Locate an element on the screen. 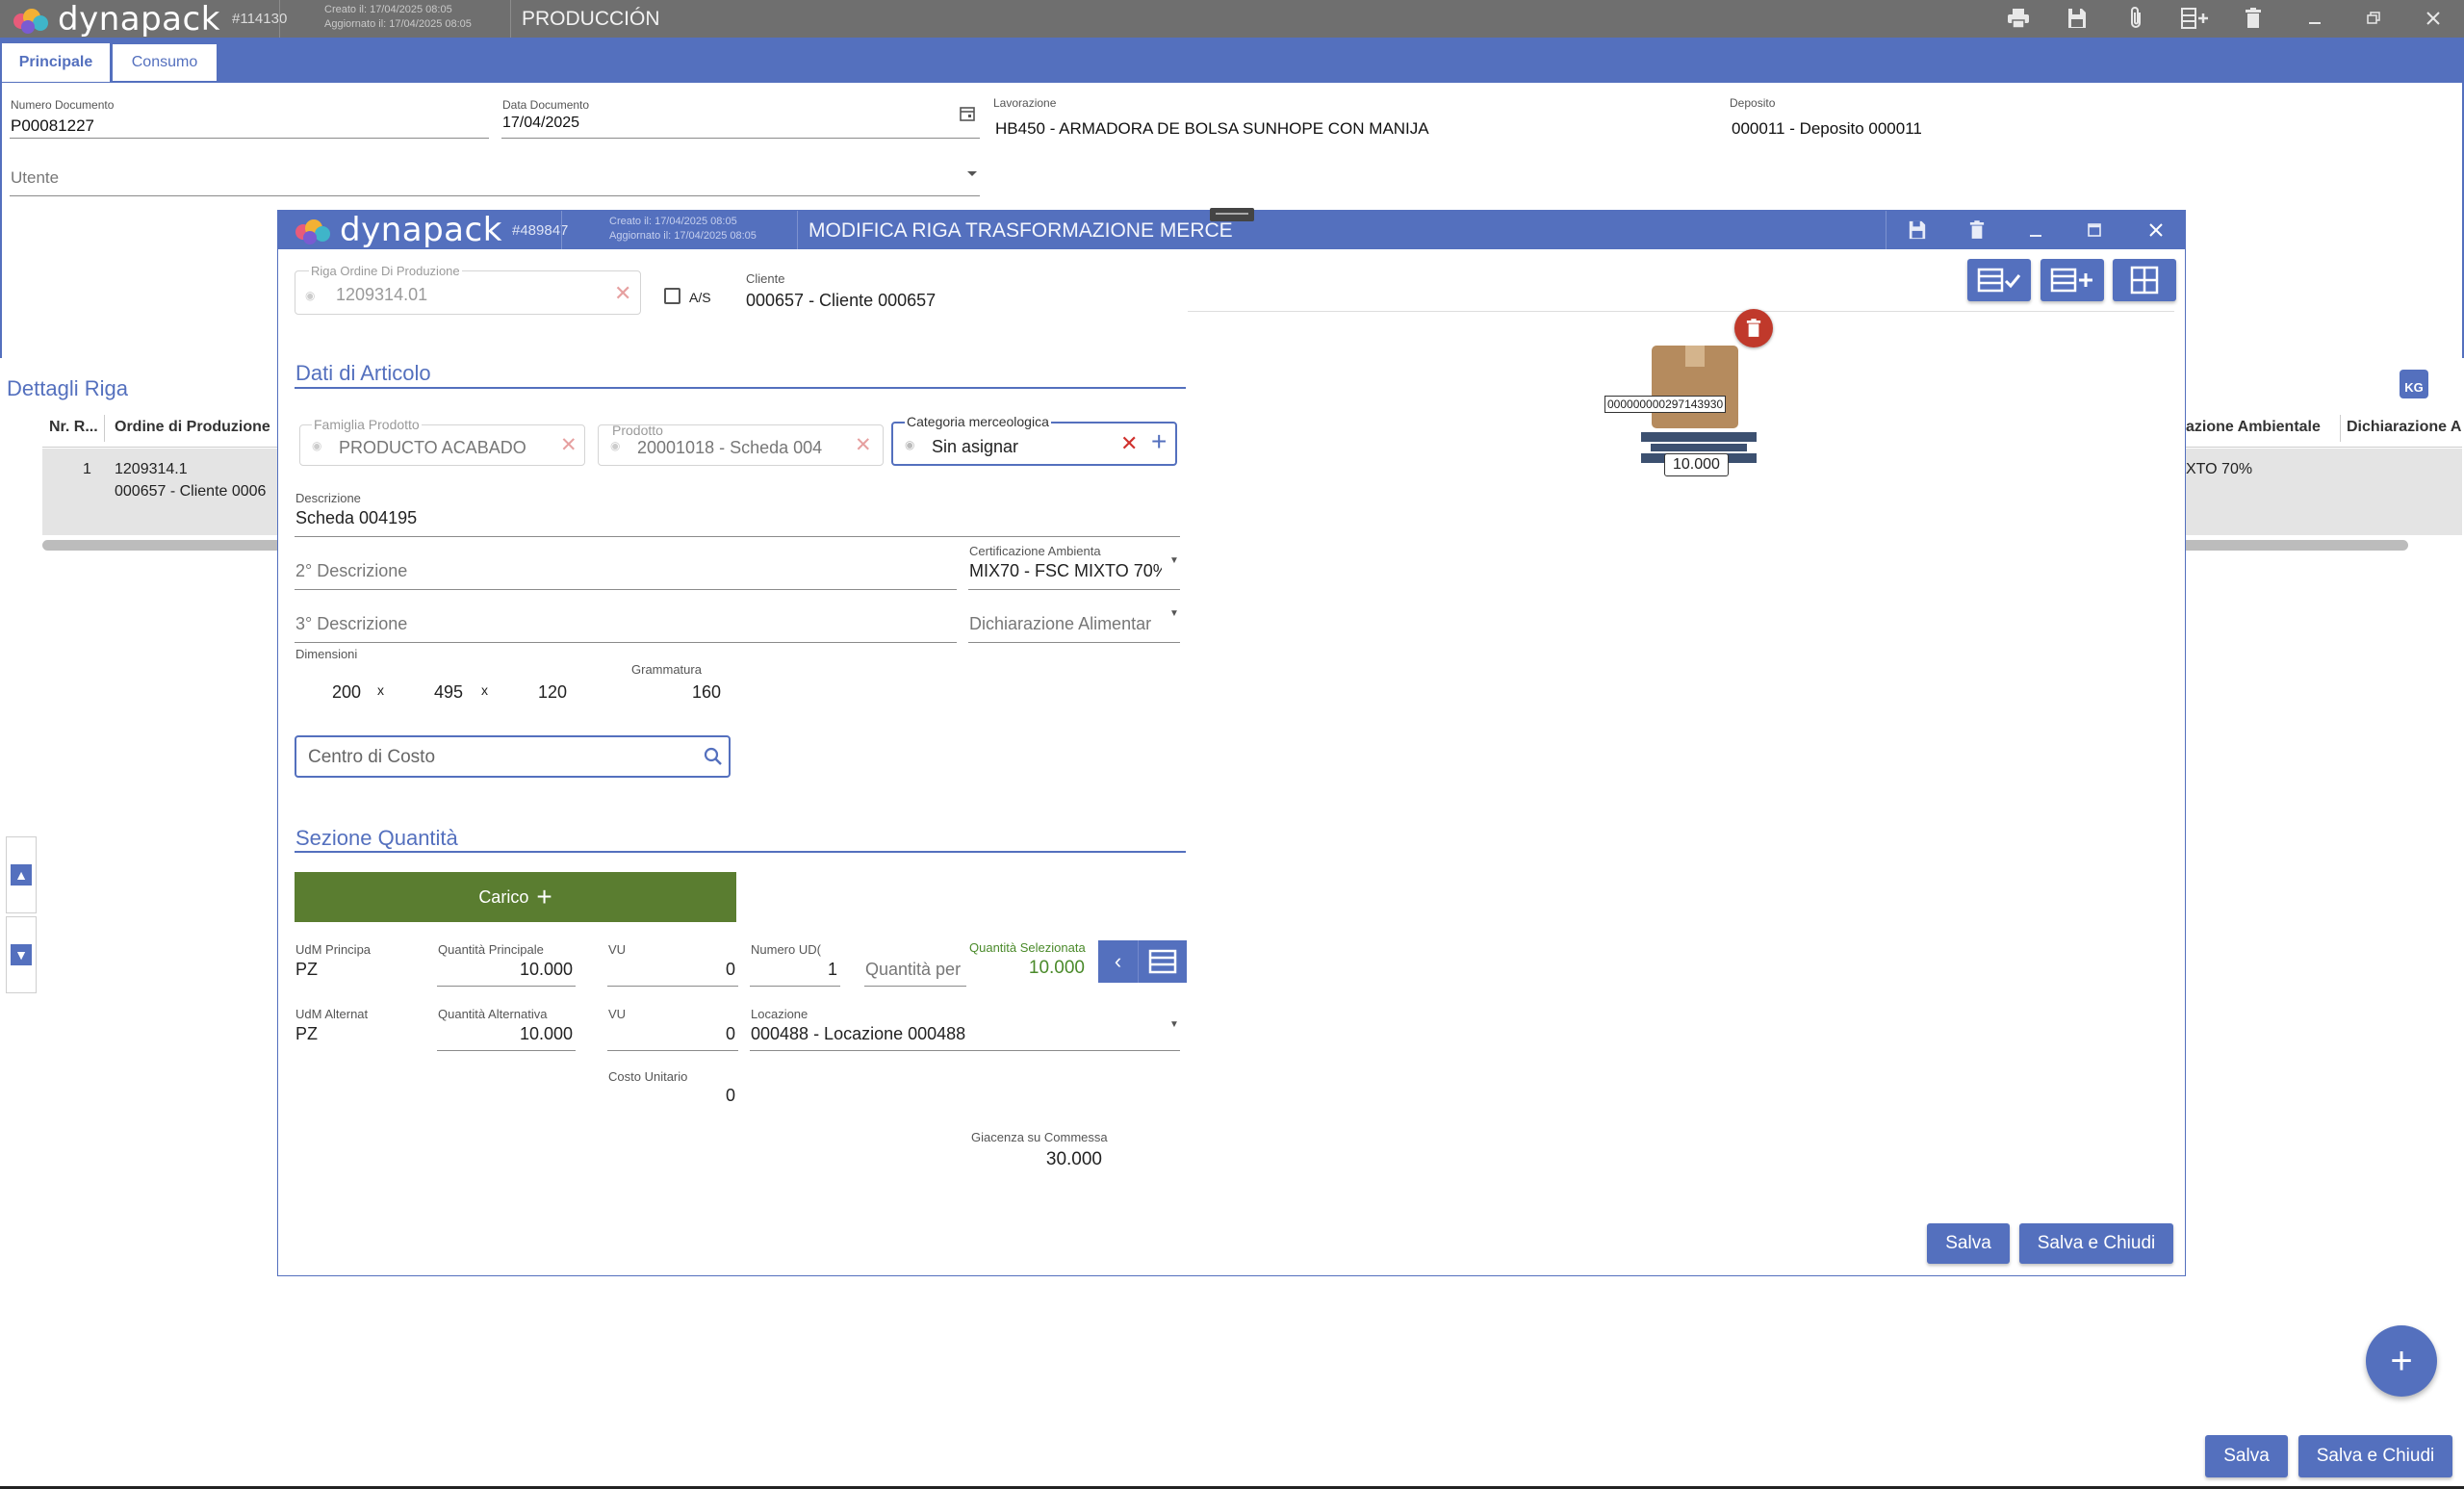  costo-unitario-label: Costo Unitario is located at coordinates (648, 1077).